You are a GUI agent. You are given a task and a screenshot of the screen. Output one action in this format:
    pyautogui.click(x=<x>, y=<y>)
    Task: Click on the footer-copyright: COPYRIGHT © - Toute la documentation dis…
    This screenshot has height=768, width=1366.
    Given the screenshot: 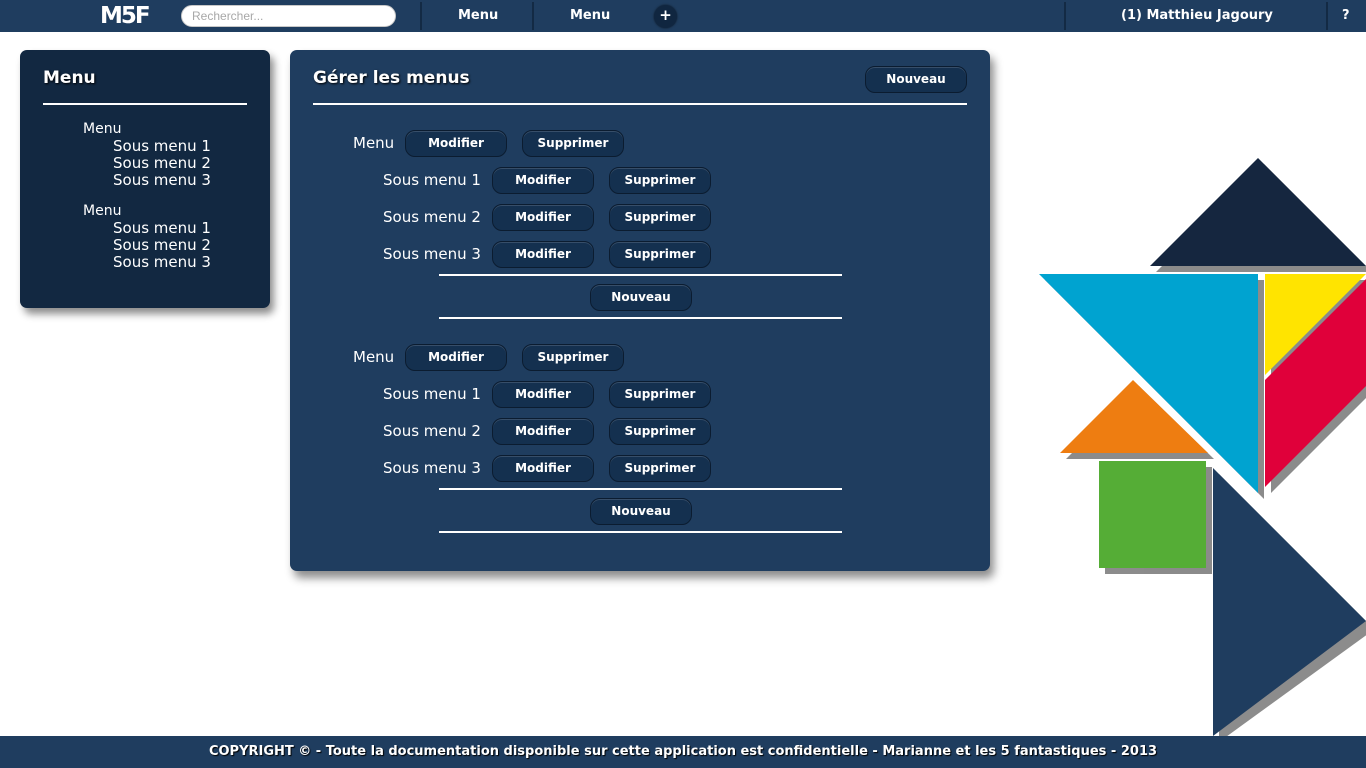 What is the action you would take?
    pyautogui.click(x=683, y=752)
    